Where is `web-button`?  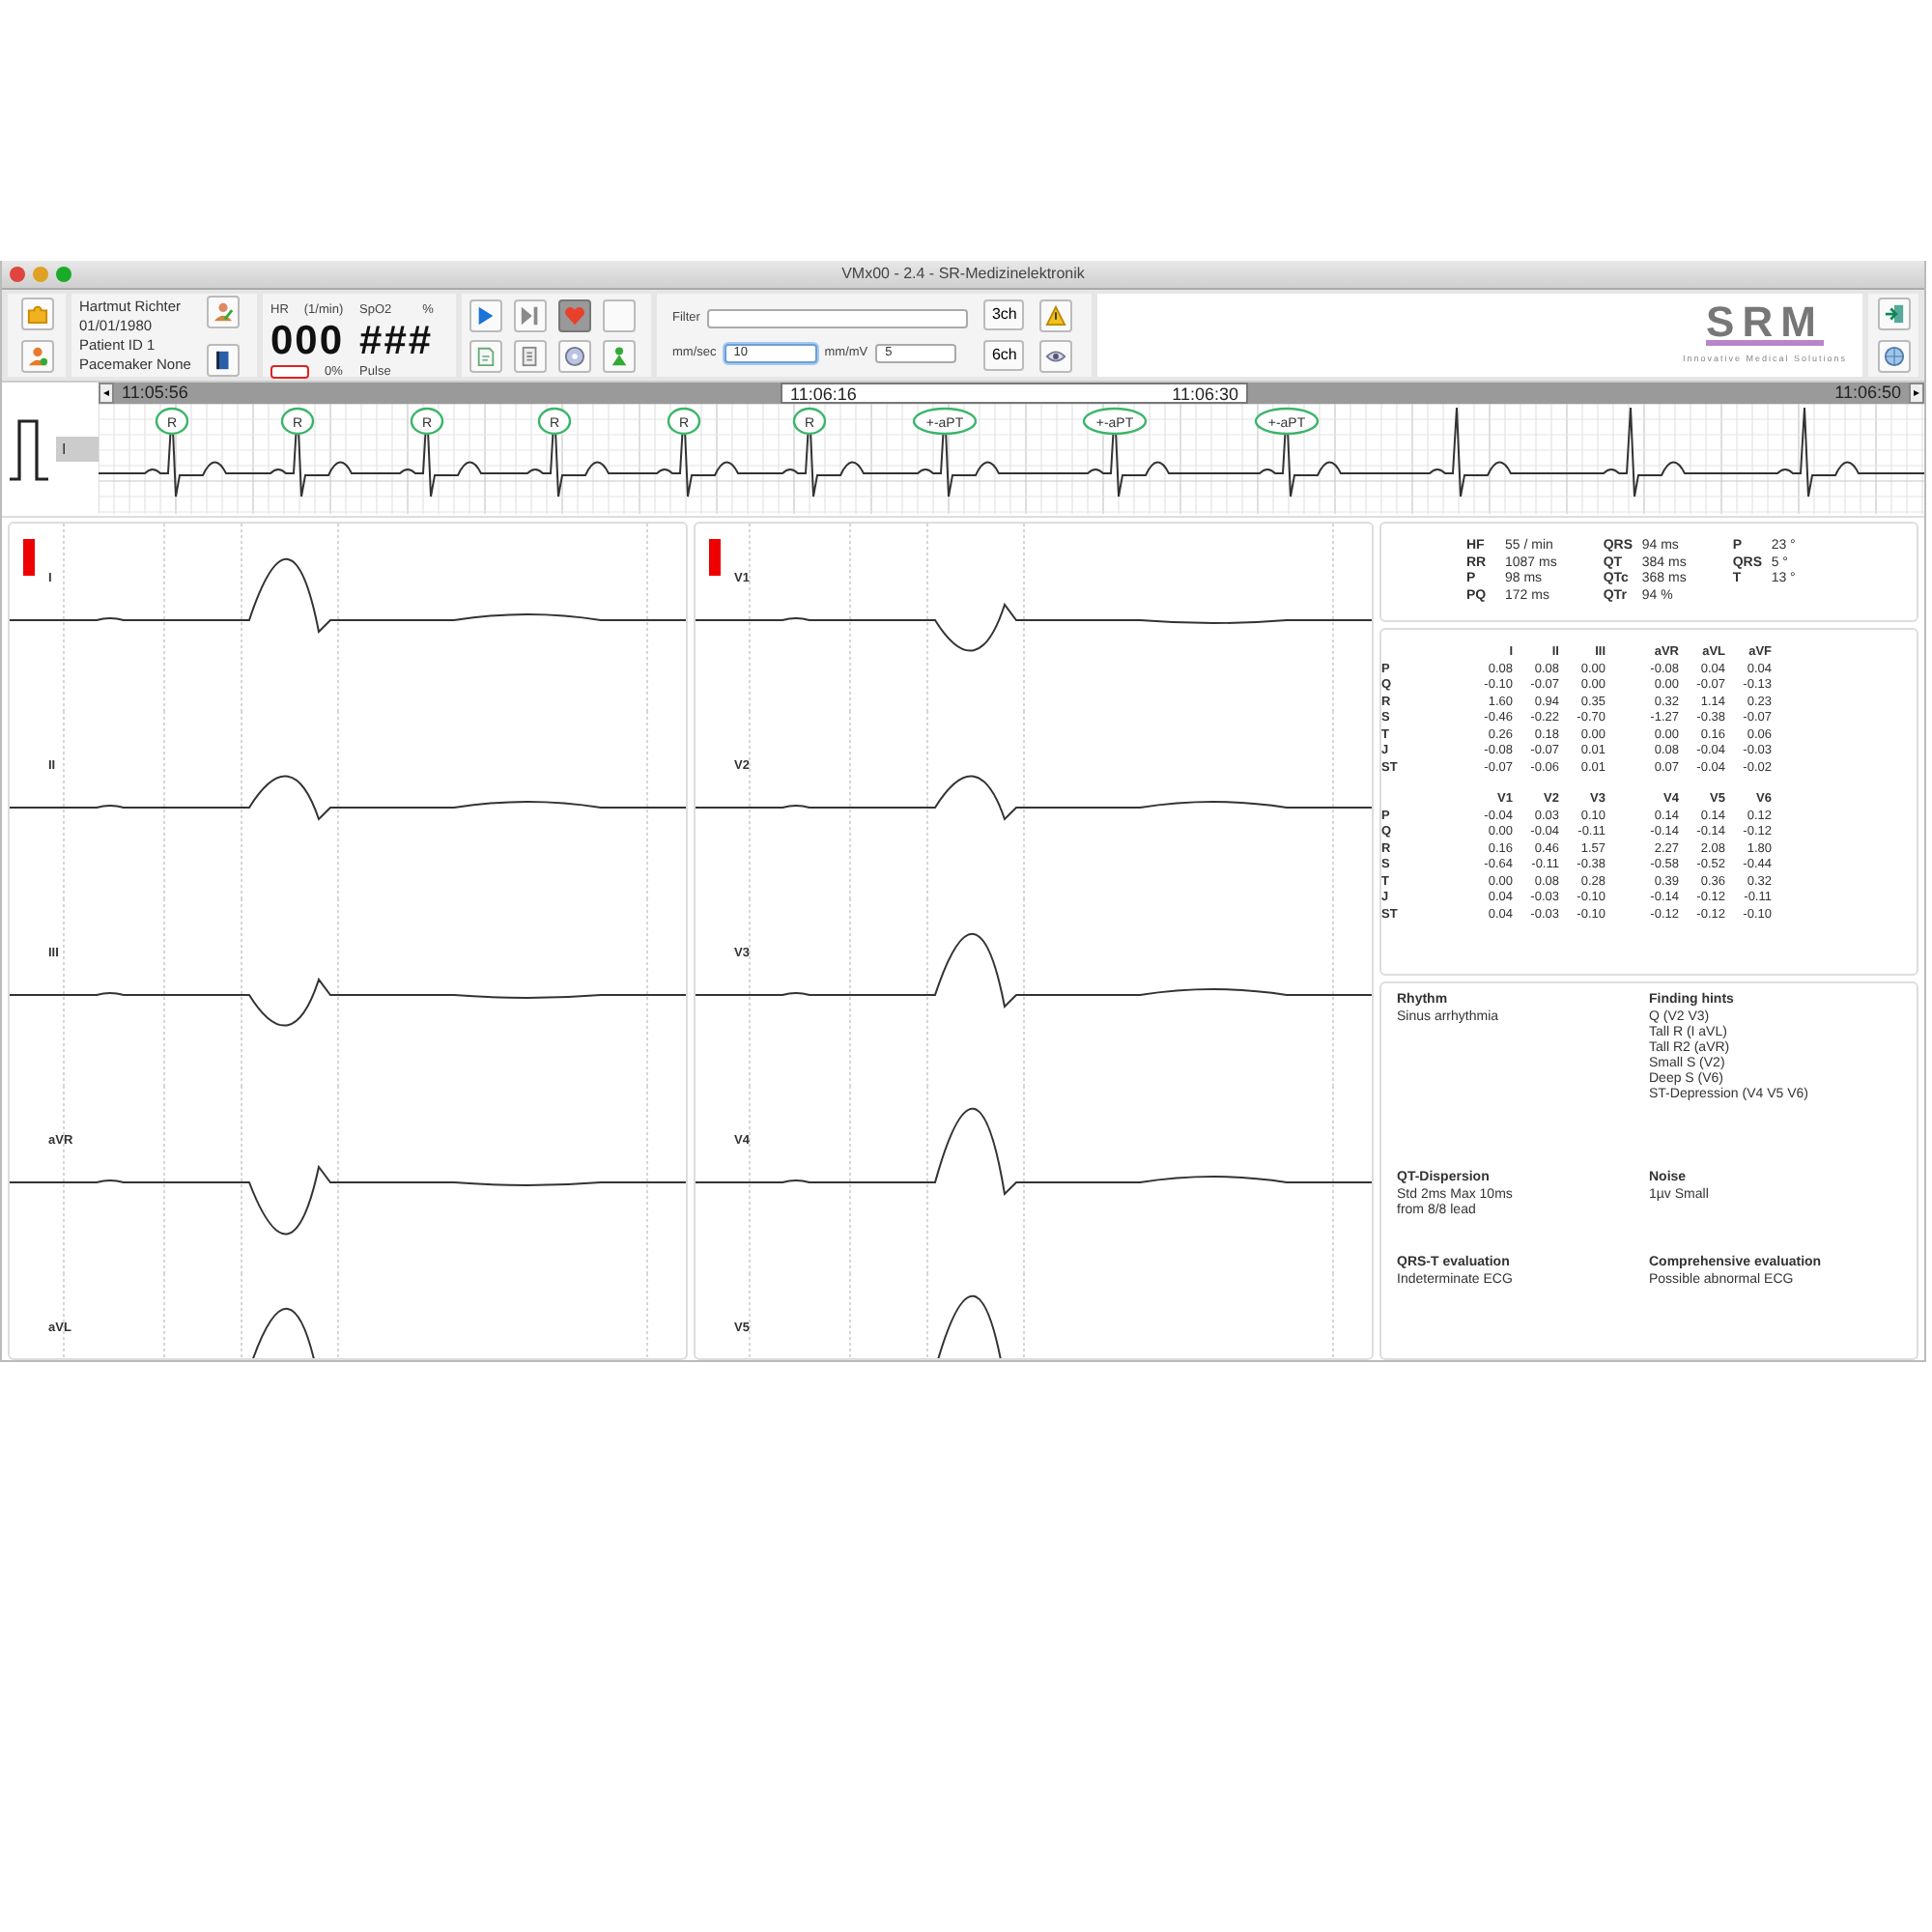
web-button is located at coordinates (1893, 356).